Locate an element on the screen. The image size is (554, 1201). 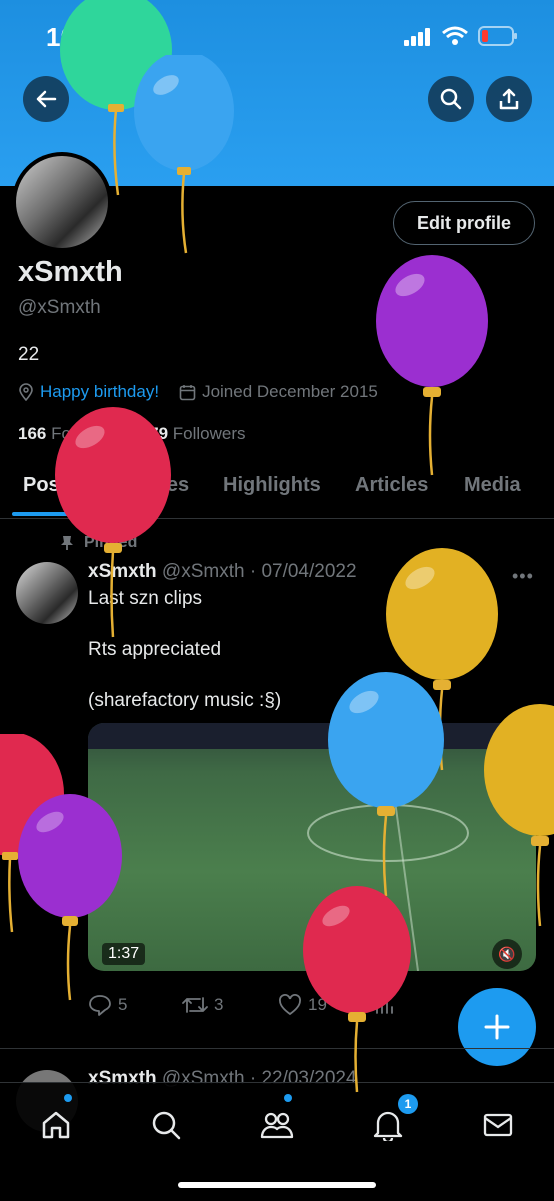
tab-highlights: Highlights is located at coordinates (272, 485).